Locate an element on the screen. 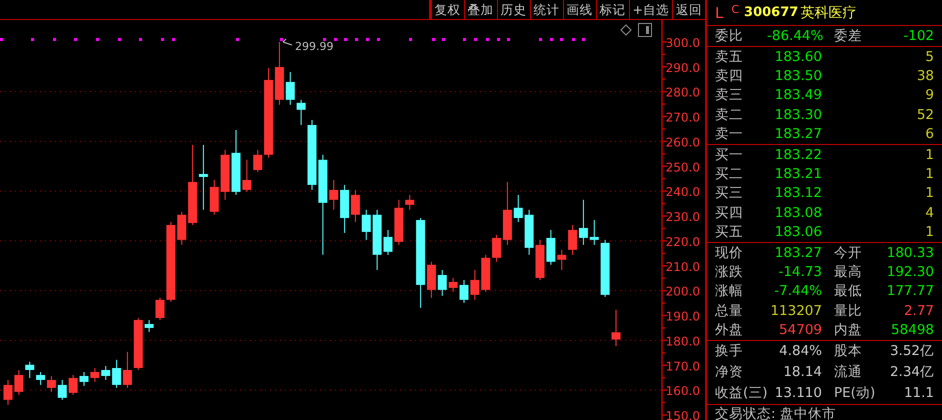 The height and width of the screenshot is (420, 942). field-value: 4.84% is located at coordinates (800, 351).